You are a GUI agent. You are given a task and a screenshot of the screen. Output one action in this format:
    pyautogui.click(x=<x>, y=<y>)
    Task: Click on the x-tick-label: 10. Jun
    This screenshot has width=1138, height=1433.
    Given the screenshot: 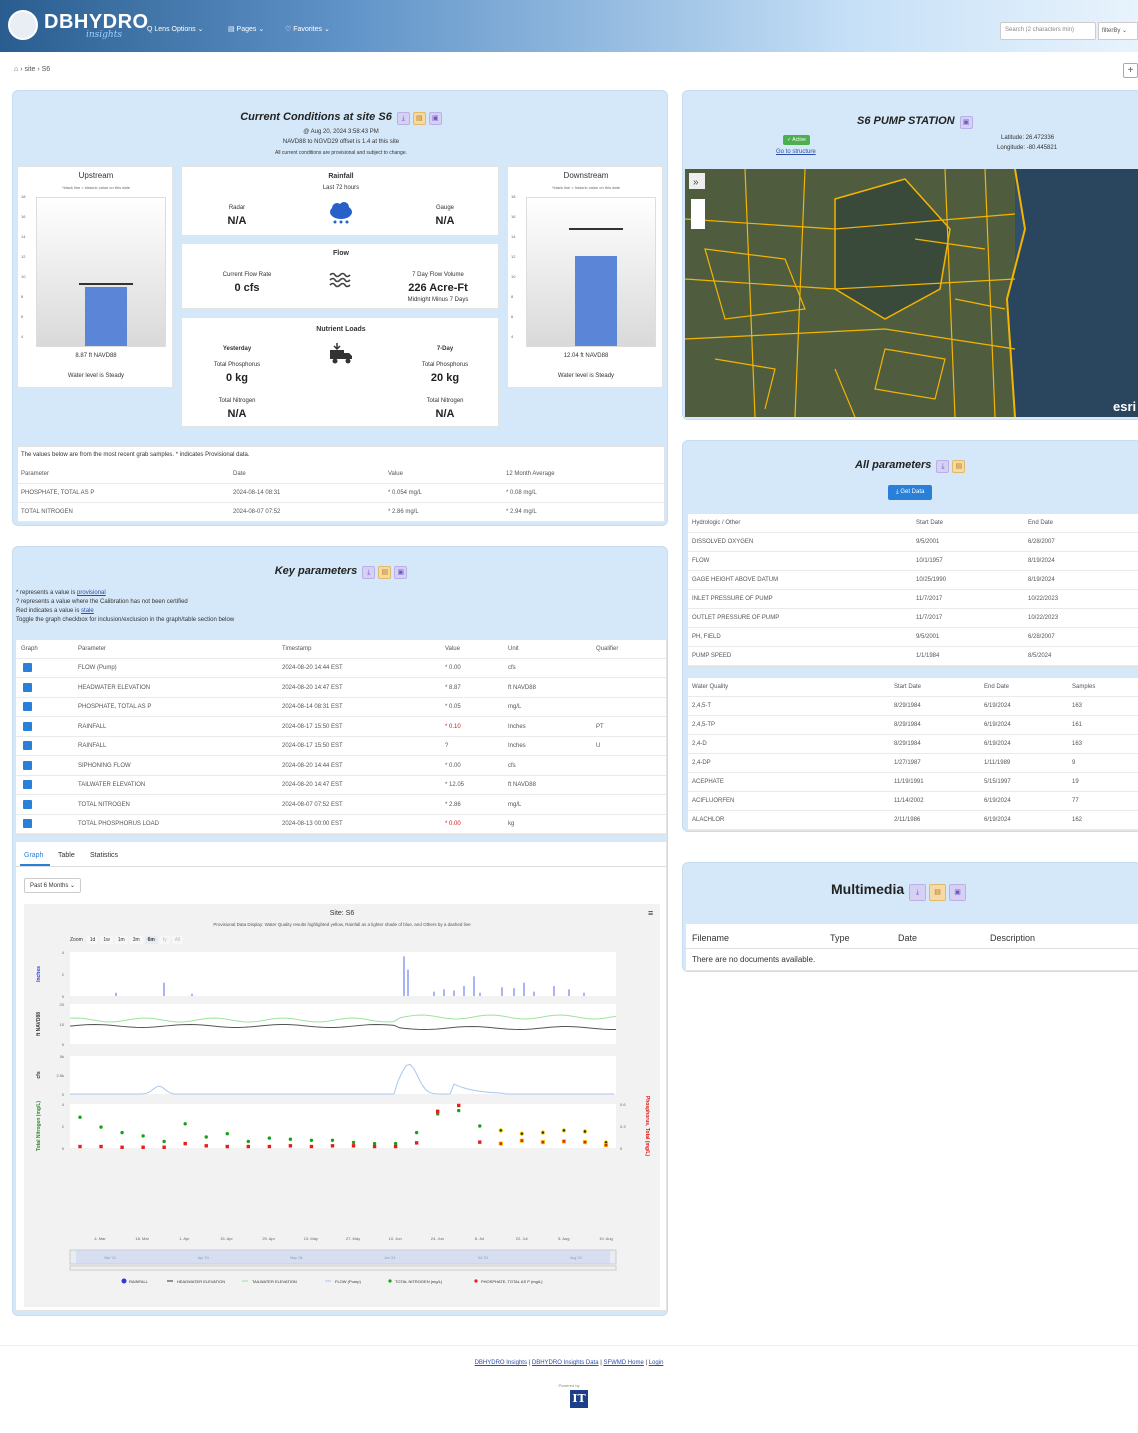 What is the action you would take?
    pyautogui.click(x=395, y=1238)
    